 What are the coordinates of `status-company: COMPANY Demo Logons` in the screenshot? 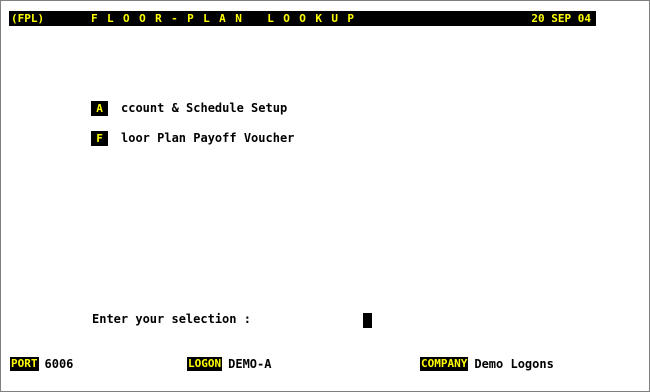 It's located at (487, 364).